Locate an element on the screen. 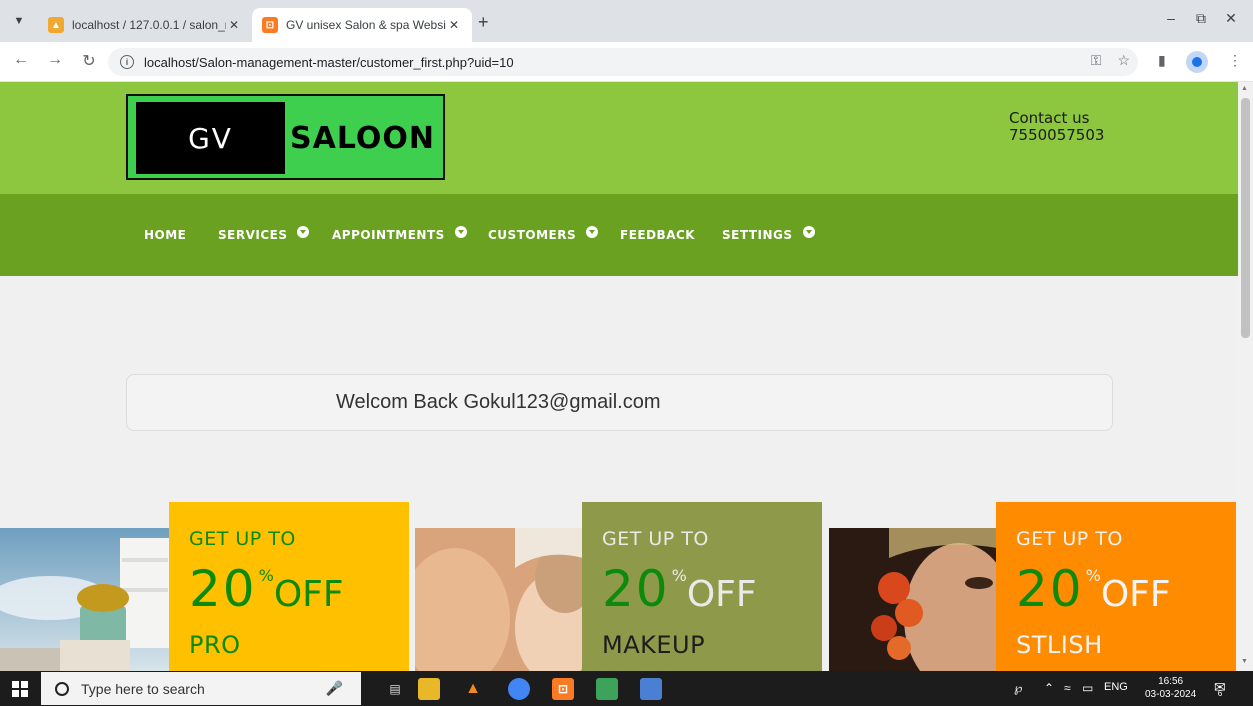  promo-card-stylish: GET UP TO 20 % OFF STLISH is located at coordinates (1116, 586).